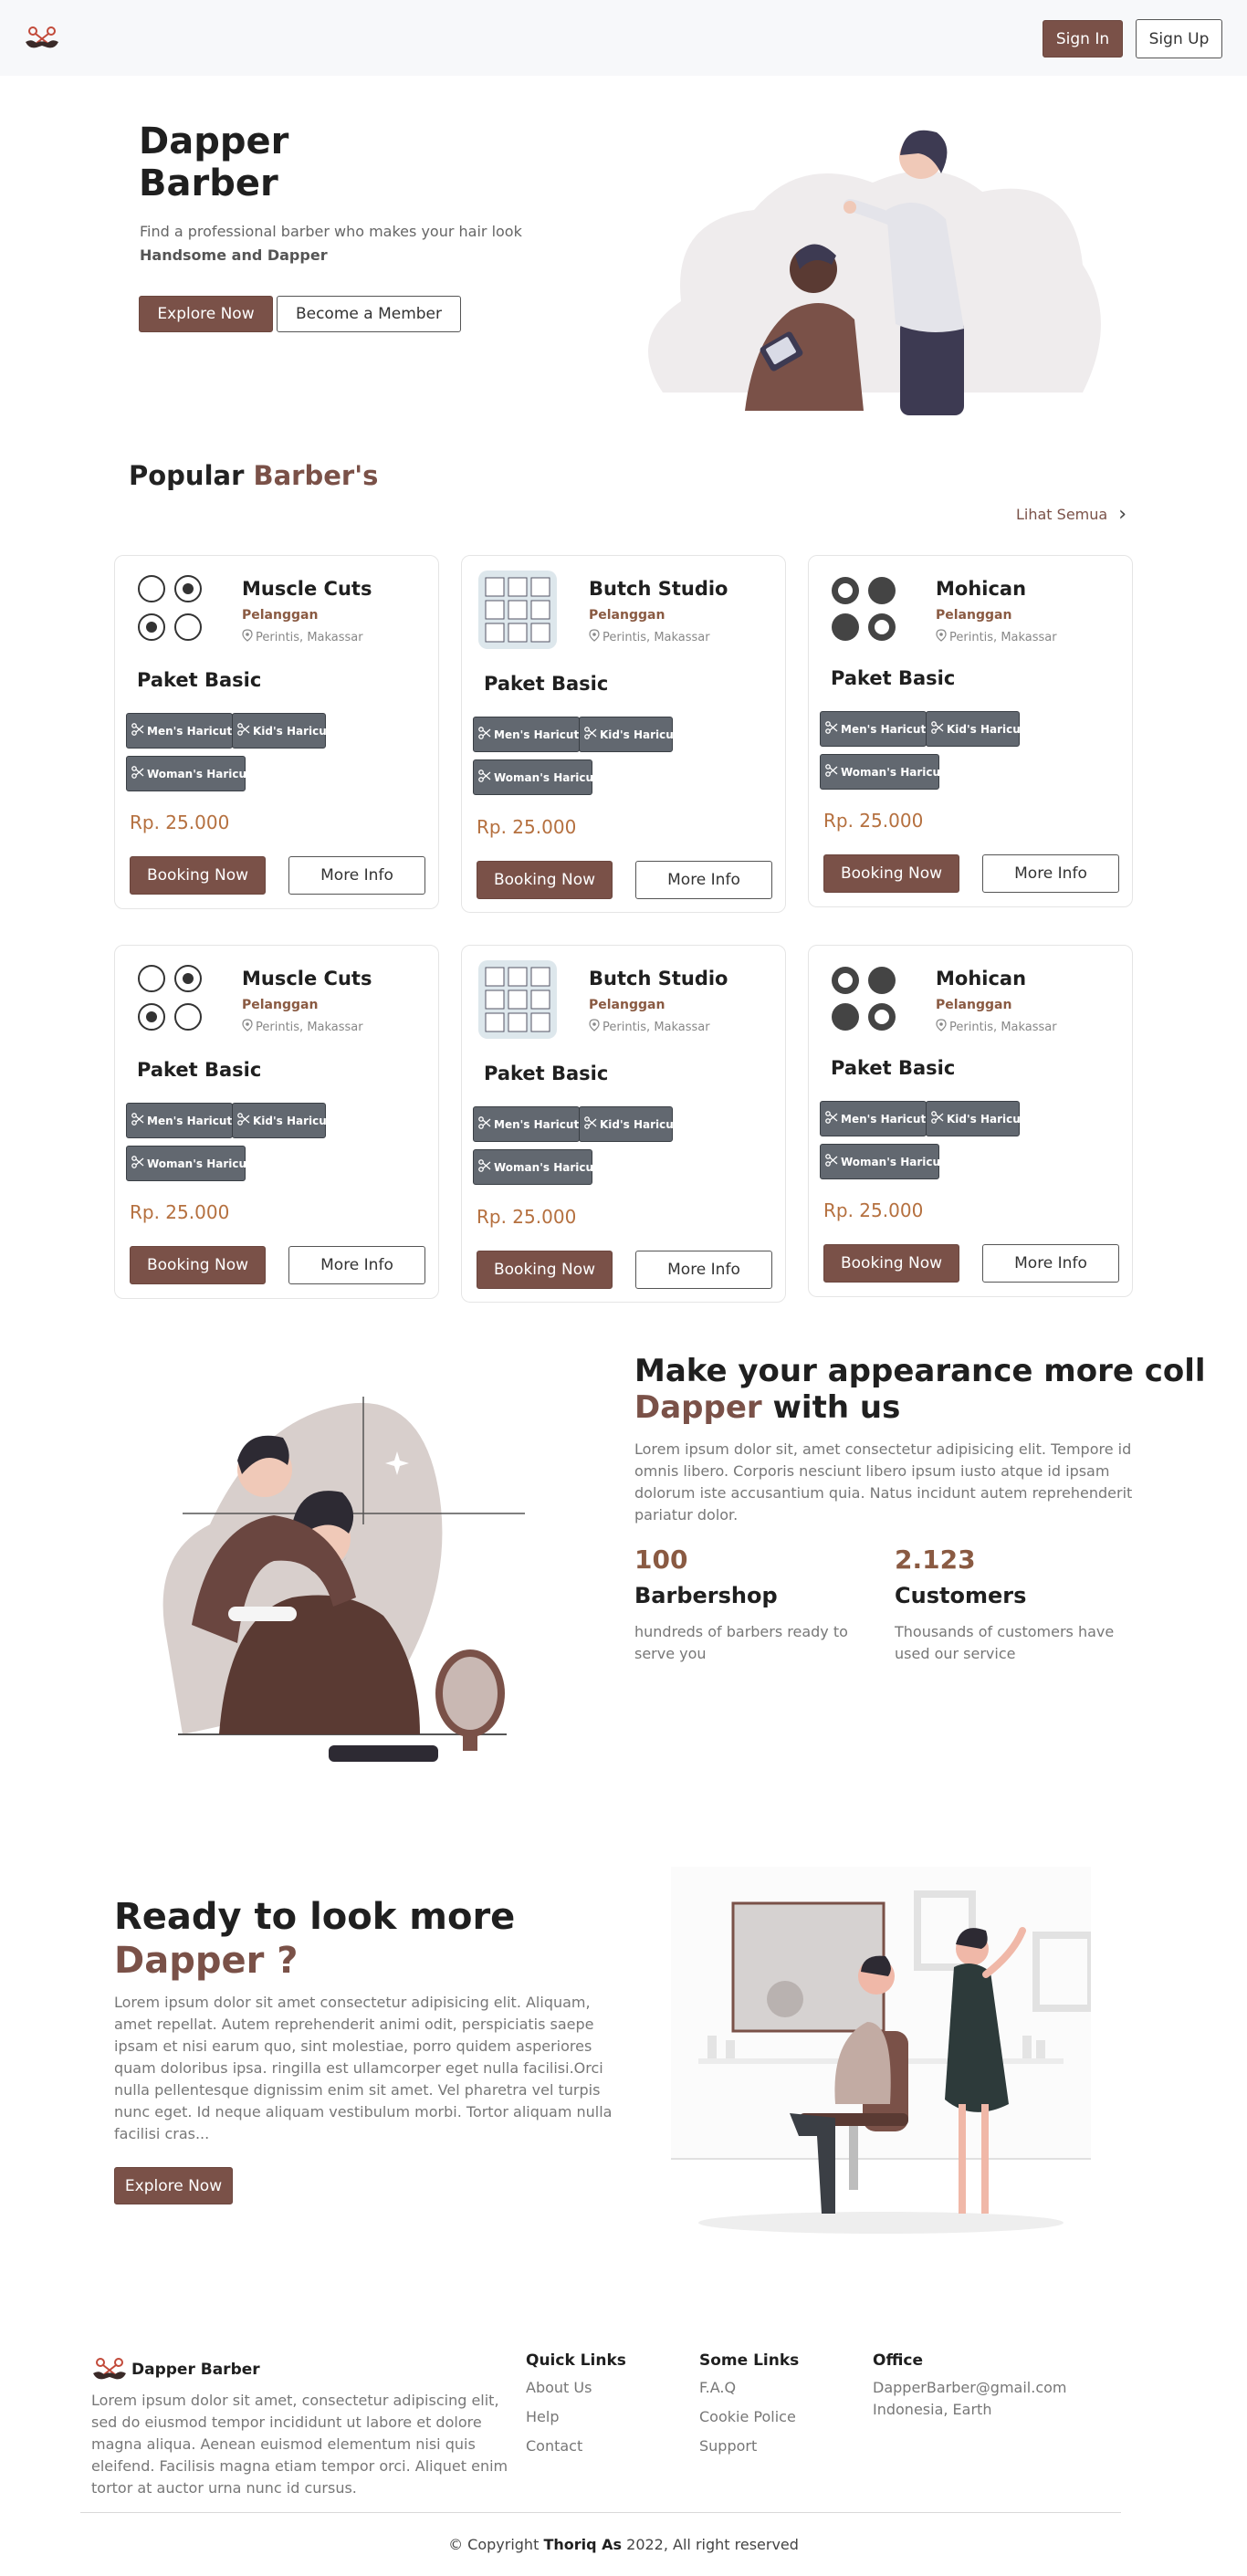 This screenshot has width=1247, height=2576. I want to click on footer-link-help: Help, so click(542, 2416).